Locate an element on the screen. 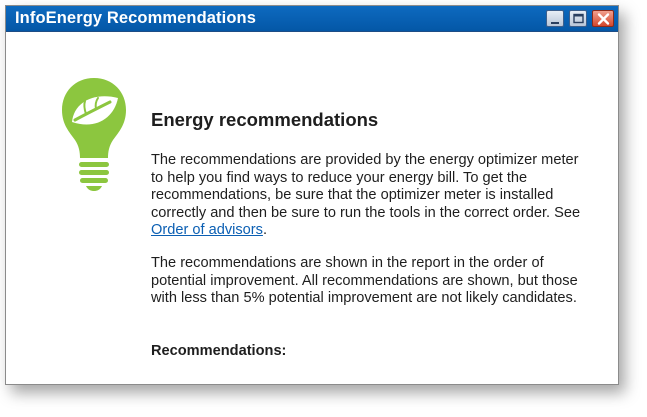  title-bar: InfoEnergy Recommendations is located at coordinates (312, 19).